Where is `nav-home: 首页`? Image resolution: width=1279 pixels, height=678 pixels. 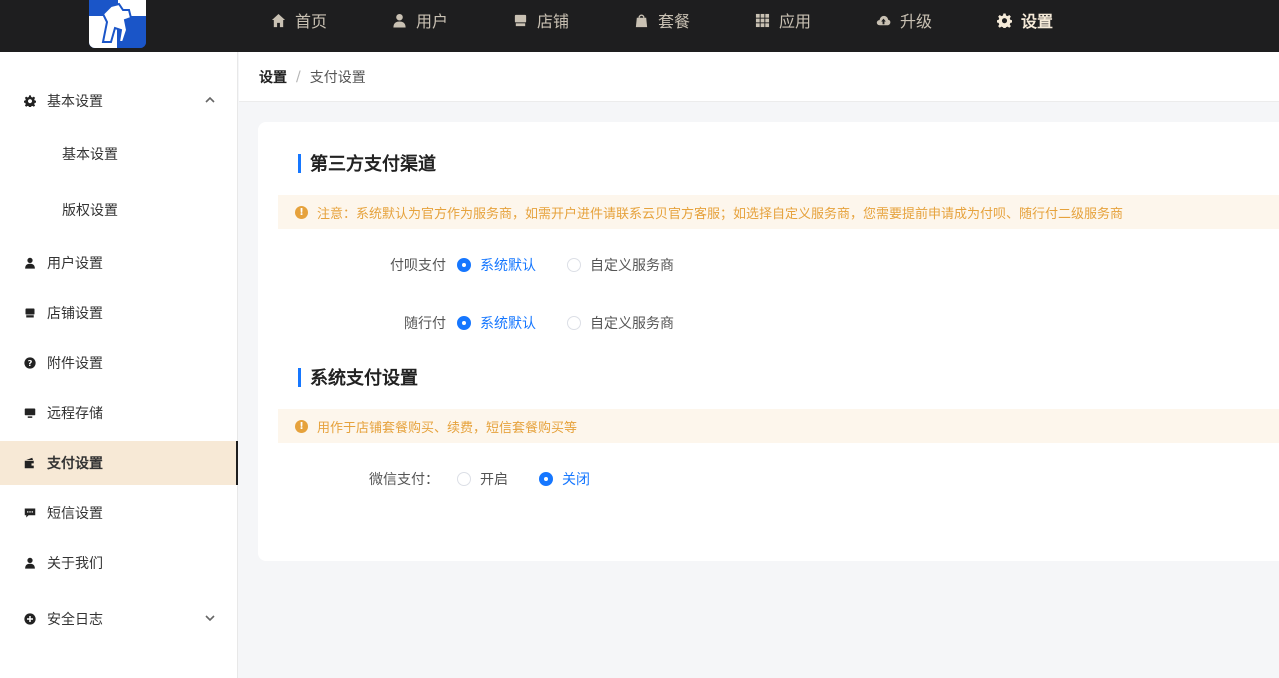 nav-home: 首页 is located at coordinates (319, 20).